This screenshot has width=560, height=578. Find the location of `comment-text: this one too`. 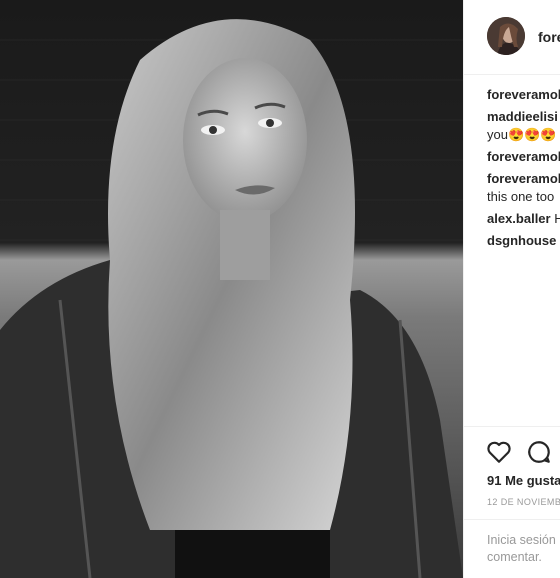

comment-text: this one too is located at coordinates (521, 196).